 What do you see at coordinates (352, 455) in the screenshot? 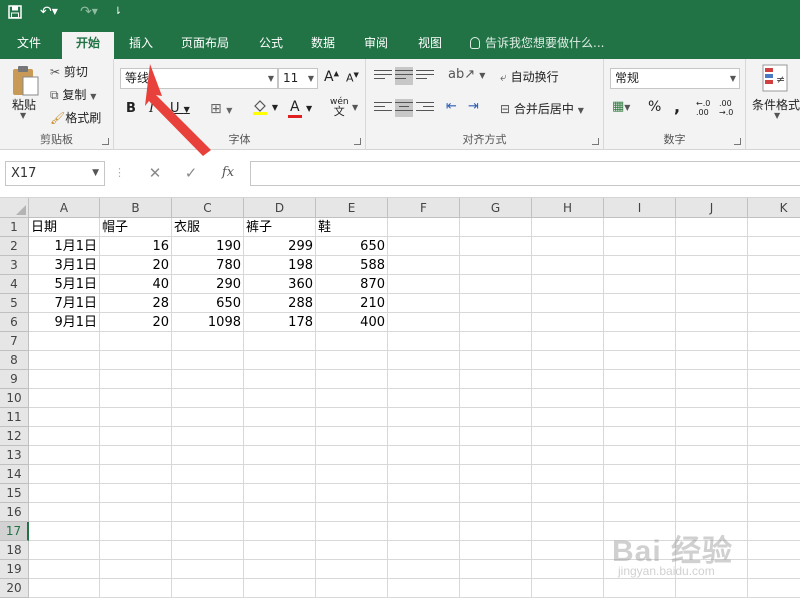
I see `cell-e13` at bounding box center [352, 455].